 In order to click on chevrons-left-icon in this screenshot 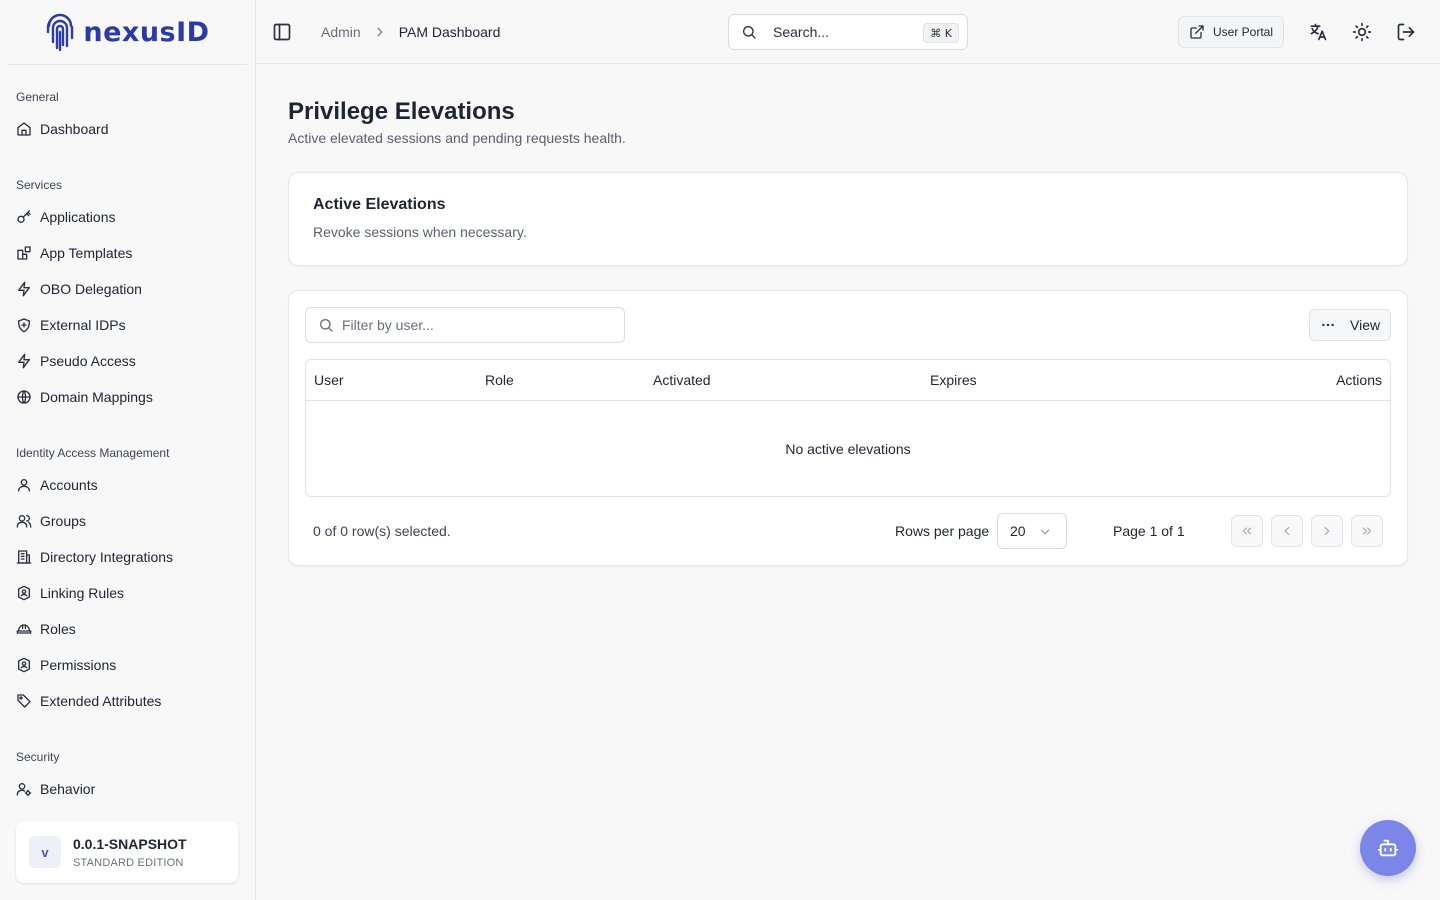, I will do `click(1247, 531)`.